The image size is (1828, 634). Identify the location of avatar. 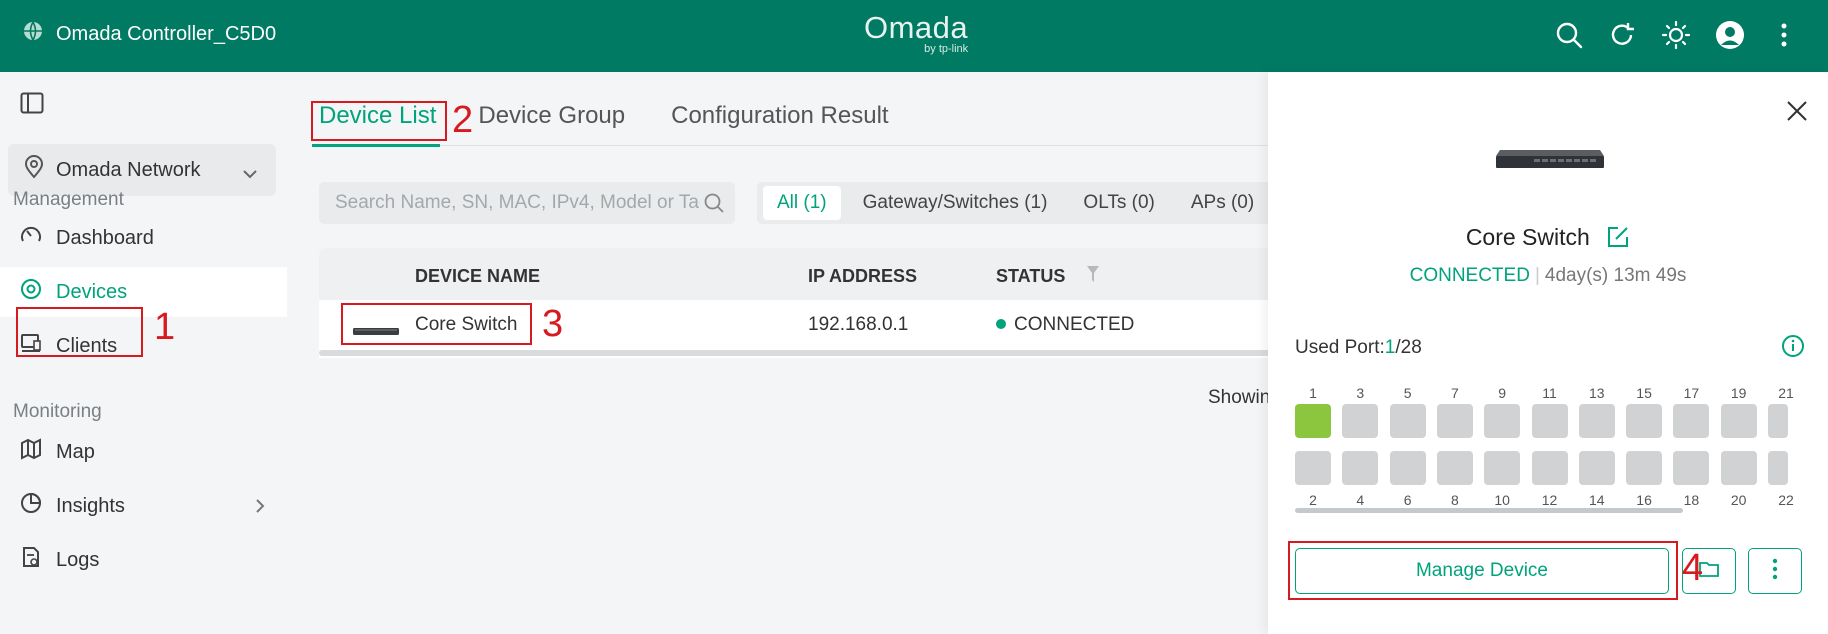
(1730, 35).